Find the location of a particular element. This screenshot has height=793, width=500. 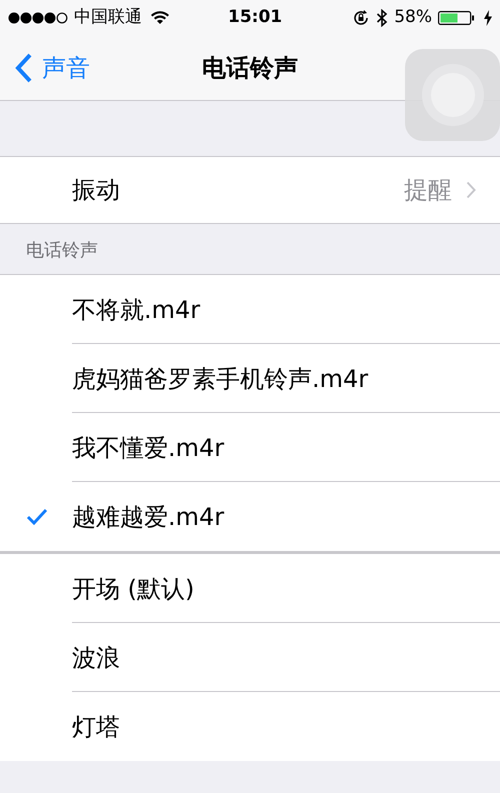

nav-title: 电话铃声 is located at coordinates (250, 68).